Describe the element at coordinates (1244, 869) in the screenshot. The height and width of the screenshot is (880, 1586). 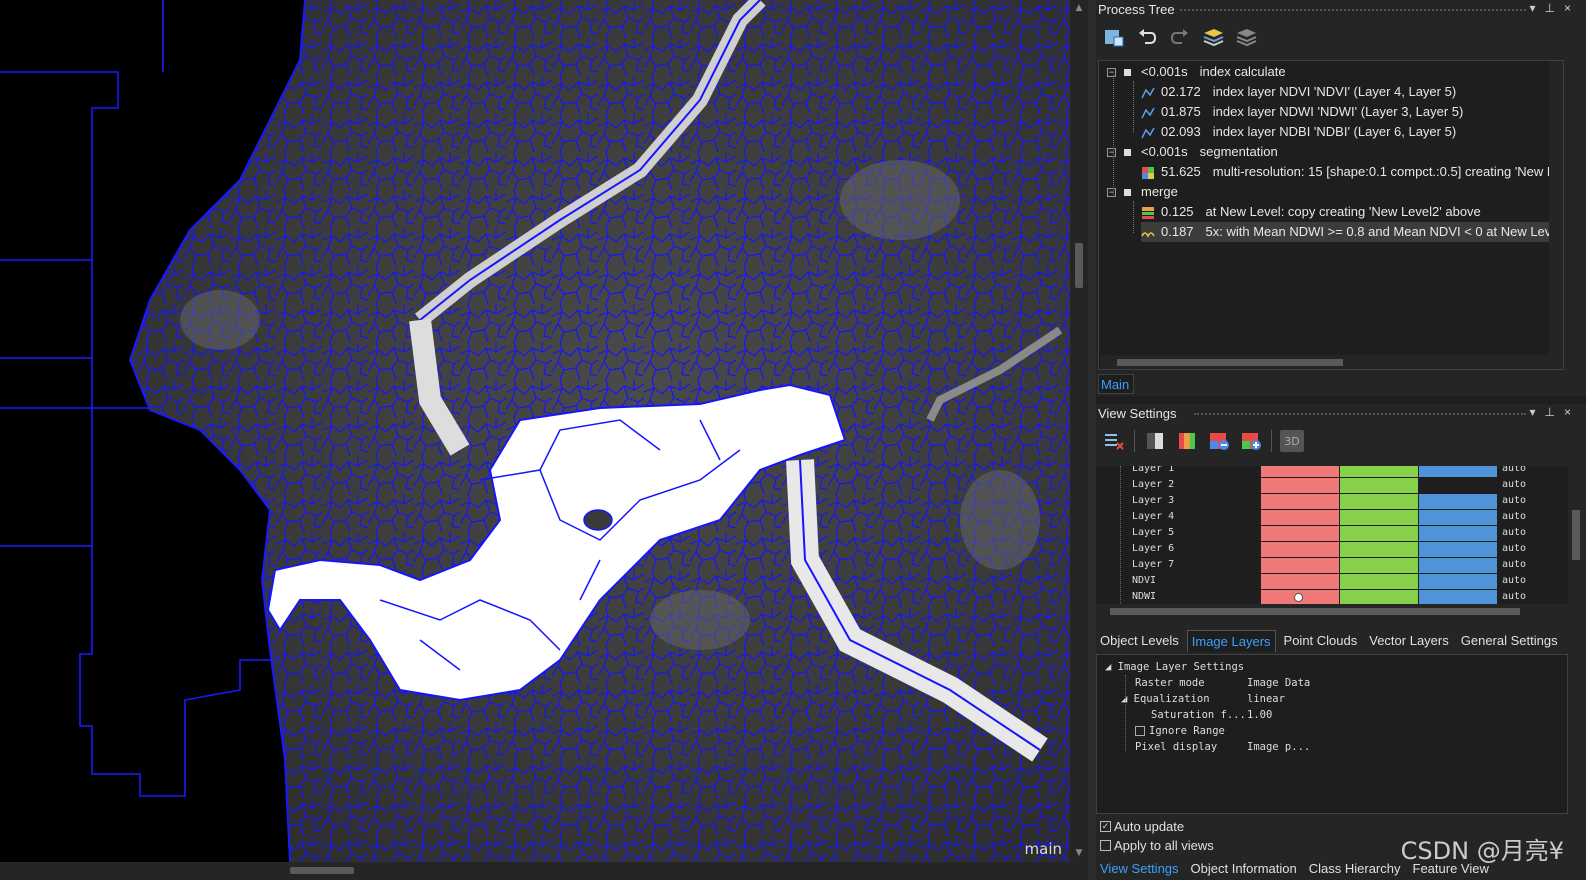
I see `tab-object-information: Object Information` at that location.